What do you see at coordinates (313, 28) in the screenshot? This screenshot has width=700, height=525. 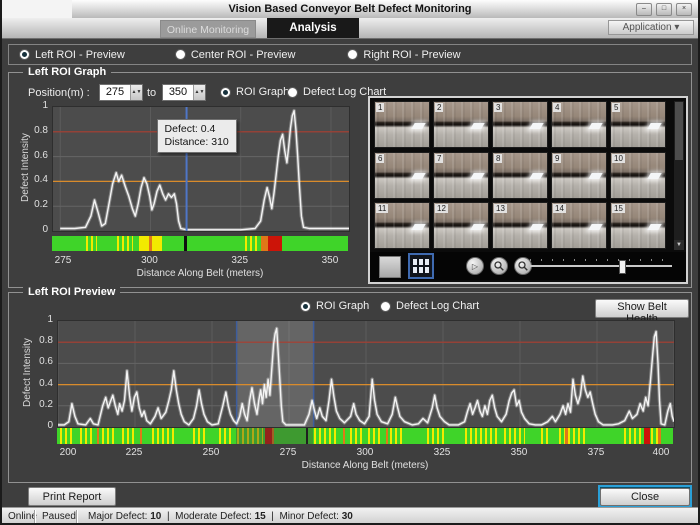 I see `tab-analysis: Analysis` at bounding box center [313, 28].